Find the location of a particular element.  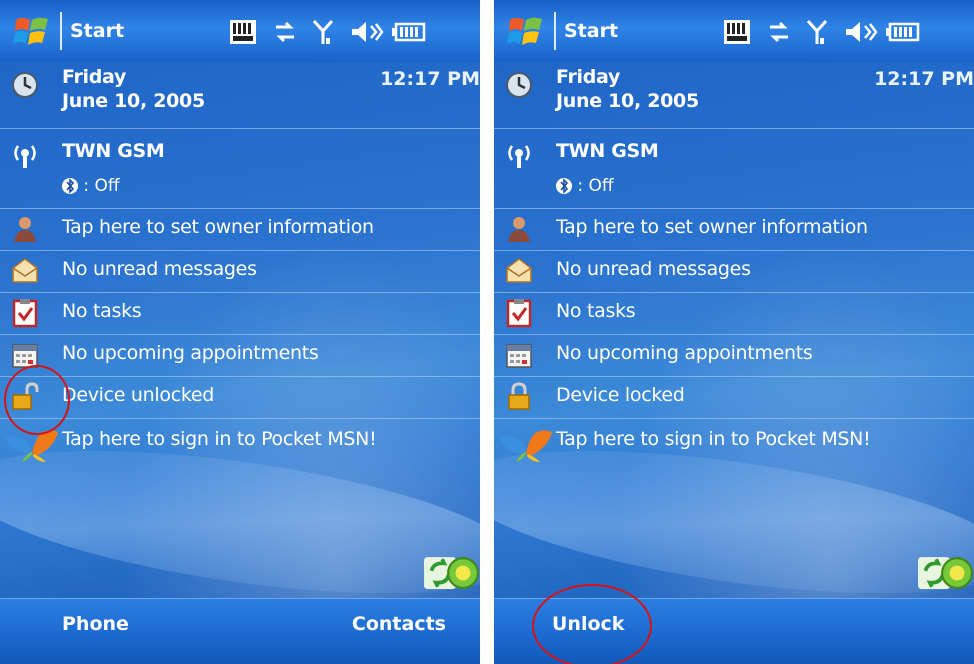

unlock-softkey: Unlock is located at coordinates (588, 624).